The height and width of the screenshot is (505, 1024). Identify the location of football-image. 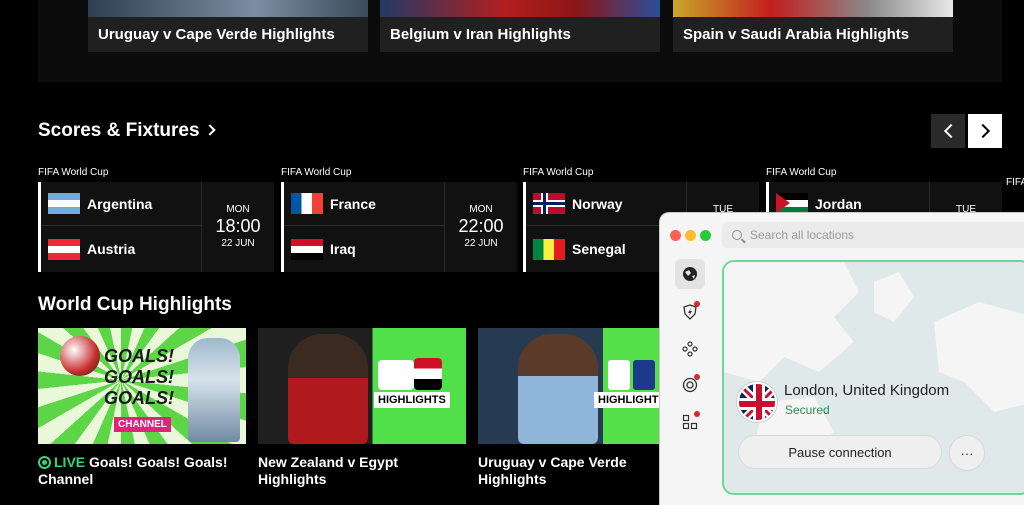
(80, 356).